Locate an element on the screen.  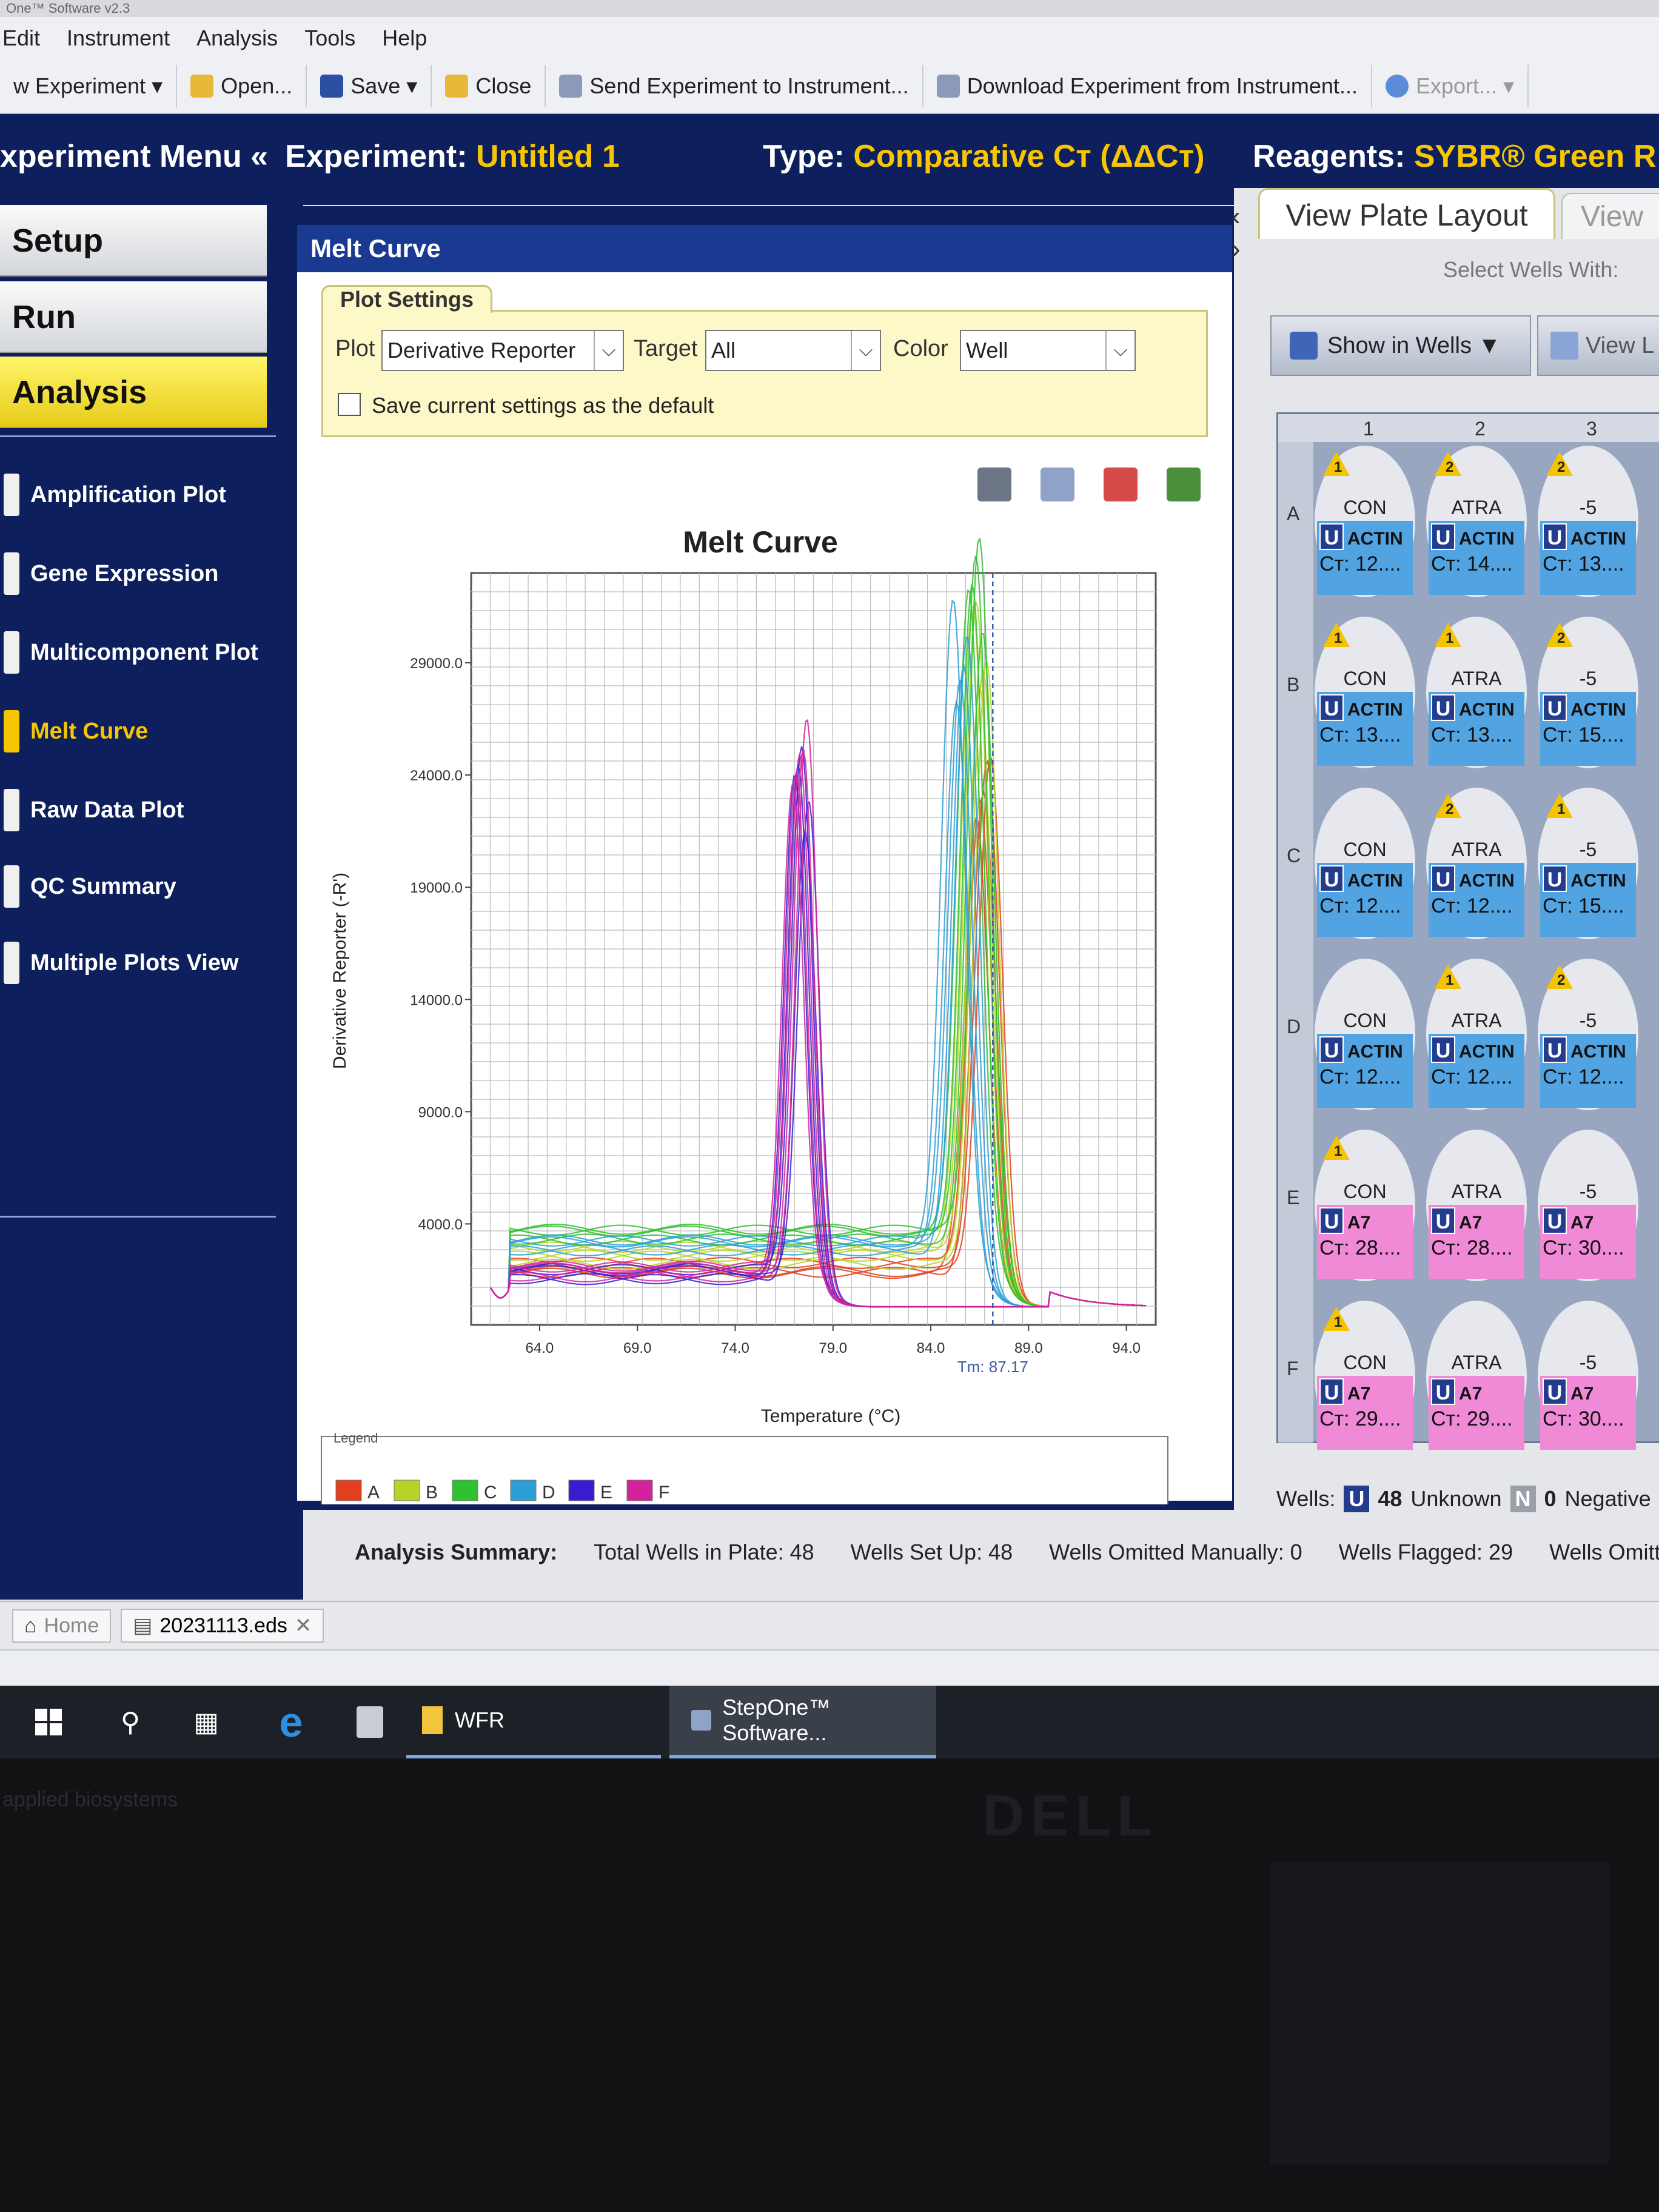
plate-row-header: A is located at coordinates (1293, 514).